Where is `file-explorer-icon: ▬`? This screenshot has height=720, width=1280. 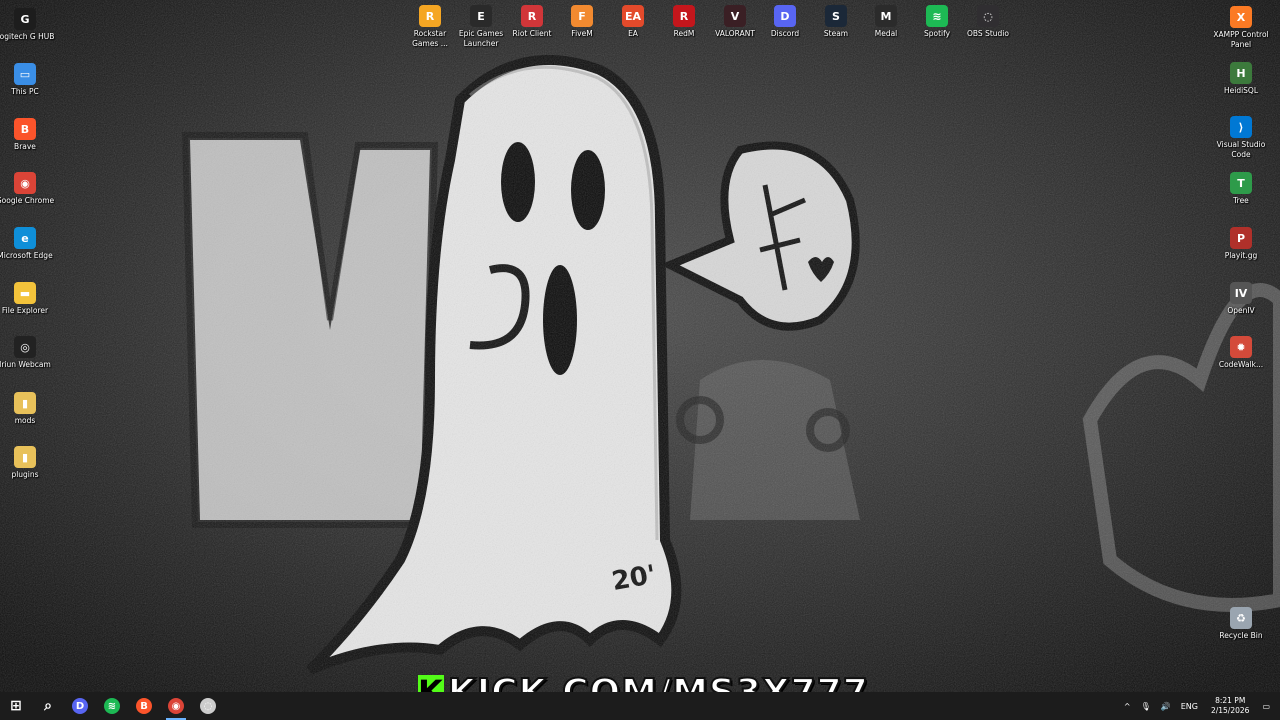
file-explorer-icon: ▬ is located at coordinates (25, 293).